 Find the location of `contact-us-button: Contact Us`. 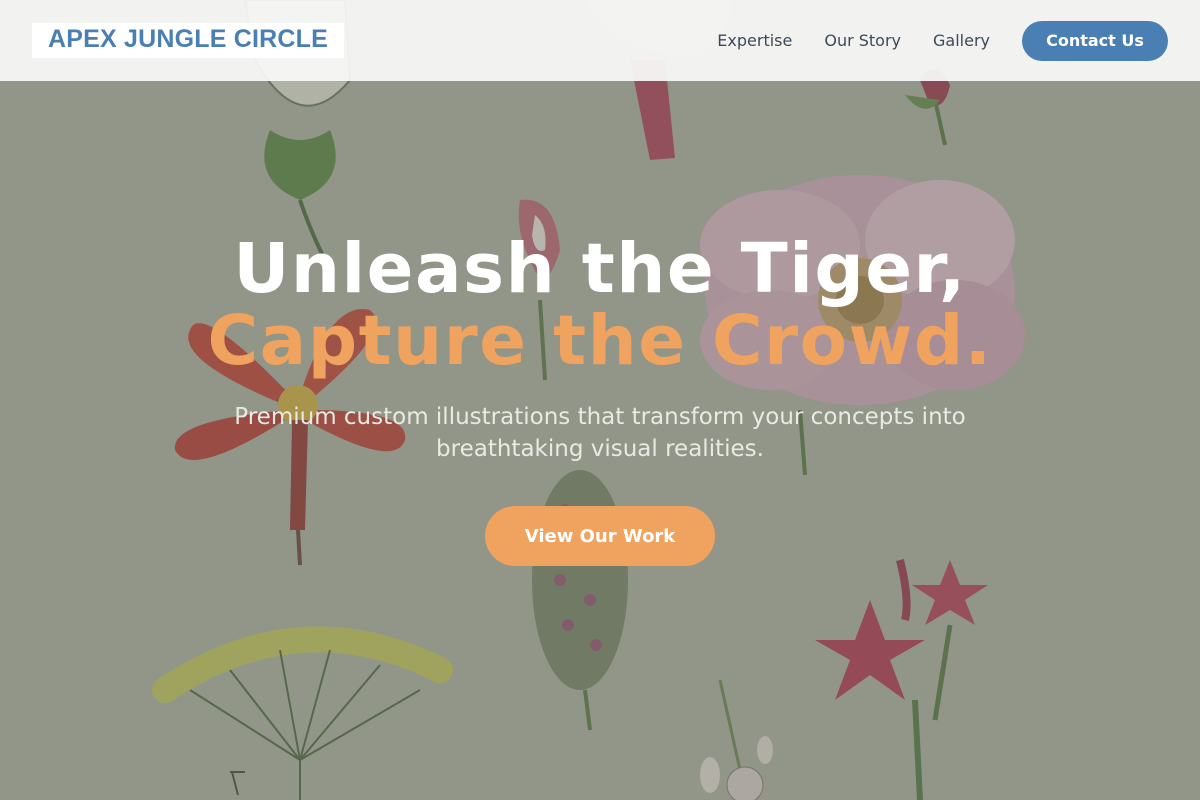

contact-us-button: Contact Us is located at coordinates (1095, 40).